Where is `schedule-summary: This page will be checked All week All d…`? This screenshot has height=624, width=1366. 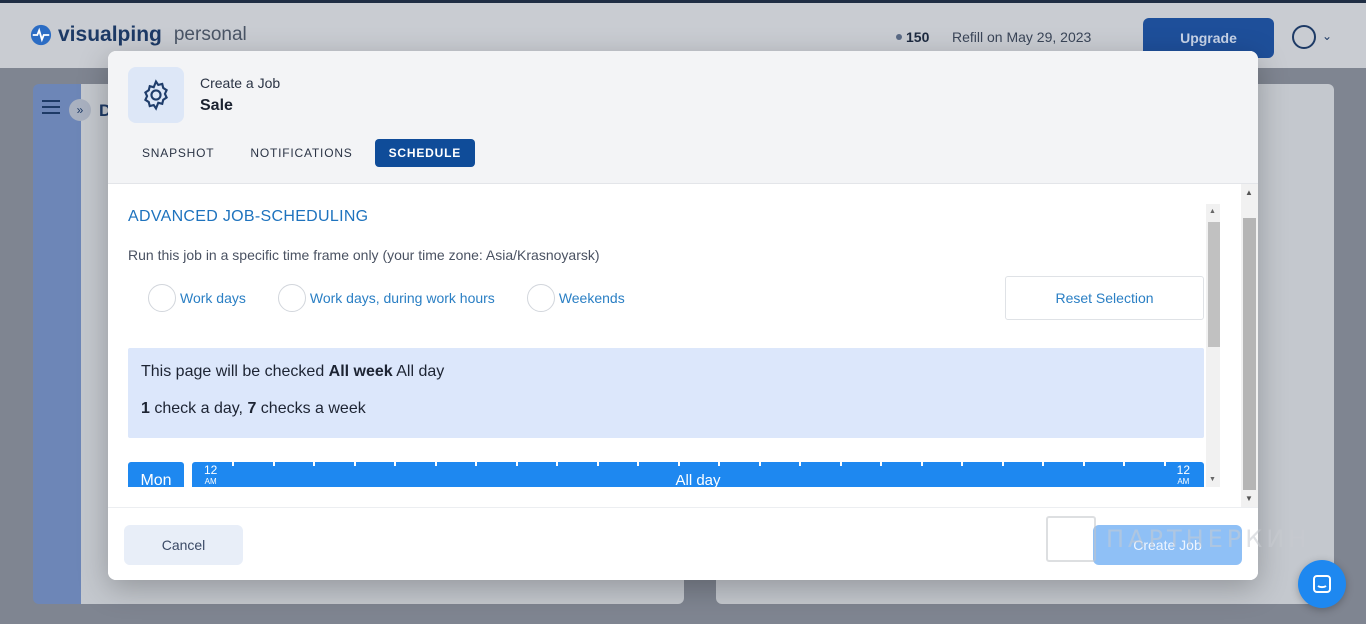
schedule-summary: This page will be checked All week All d… is located at coordinates (666, 393).